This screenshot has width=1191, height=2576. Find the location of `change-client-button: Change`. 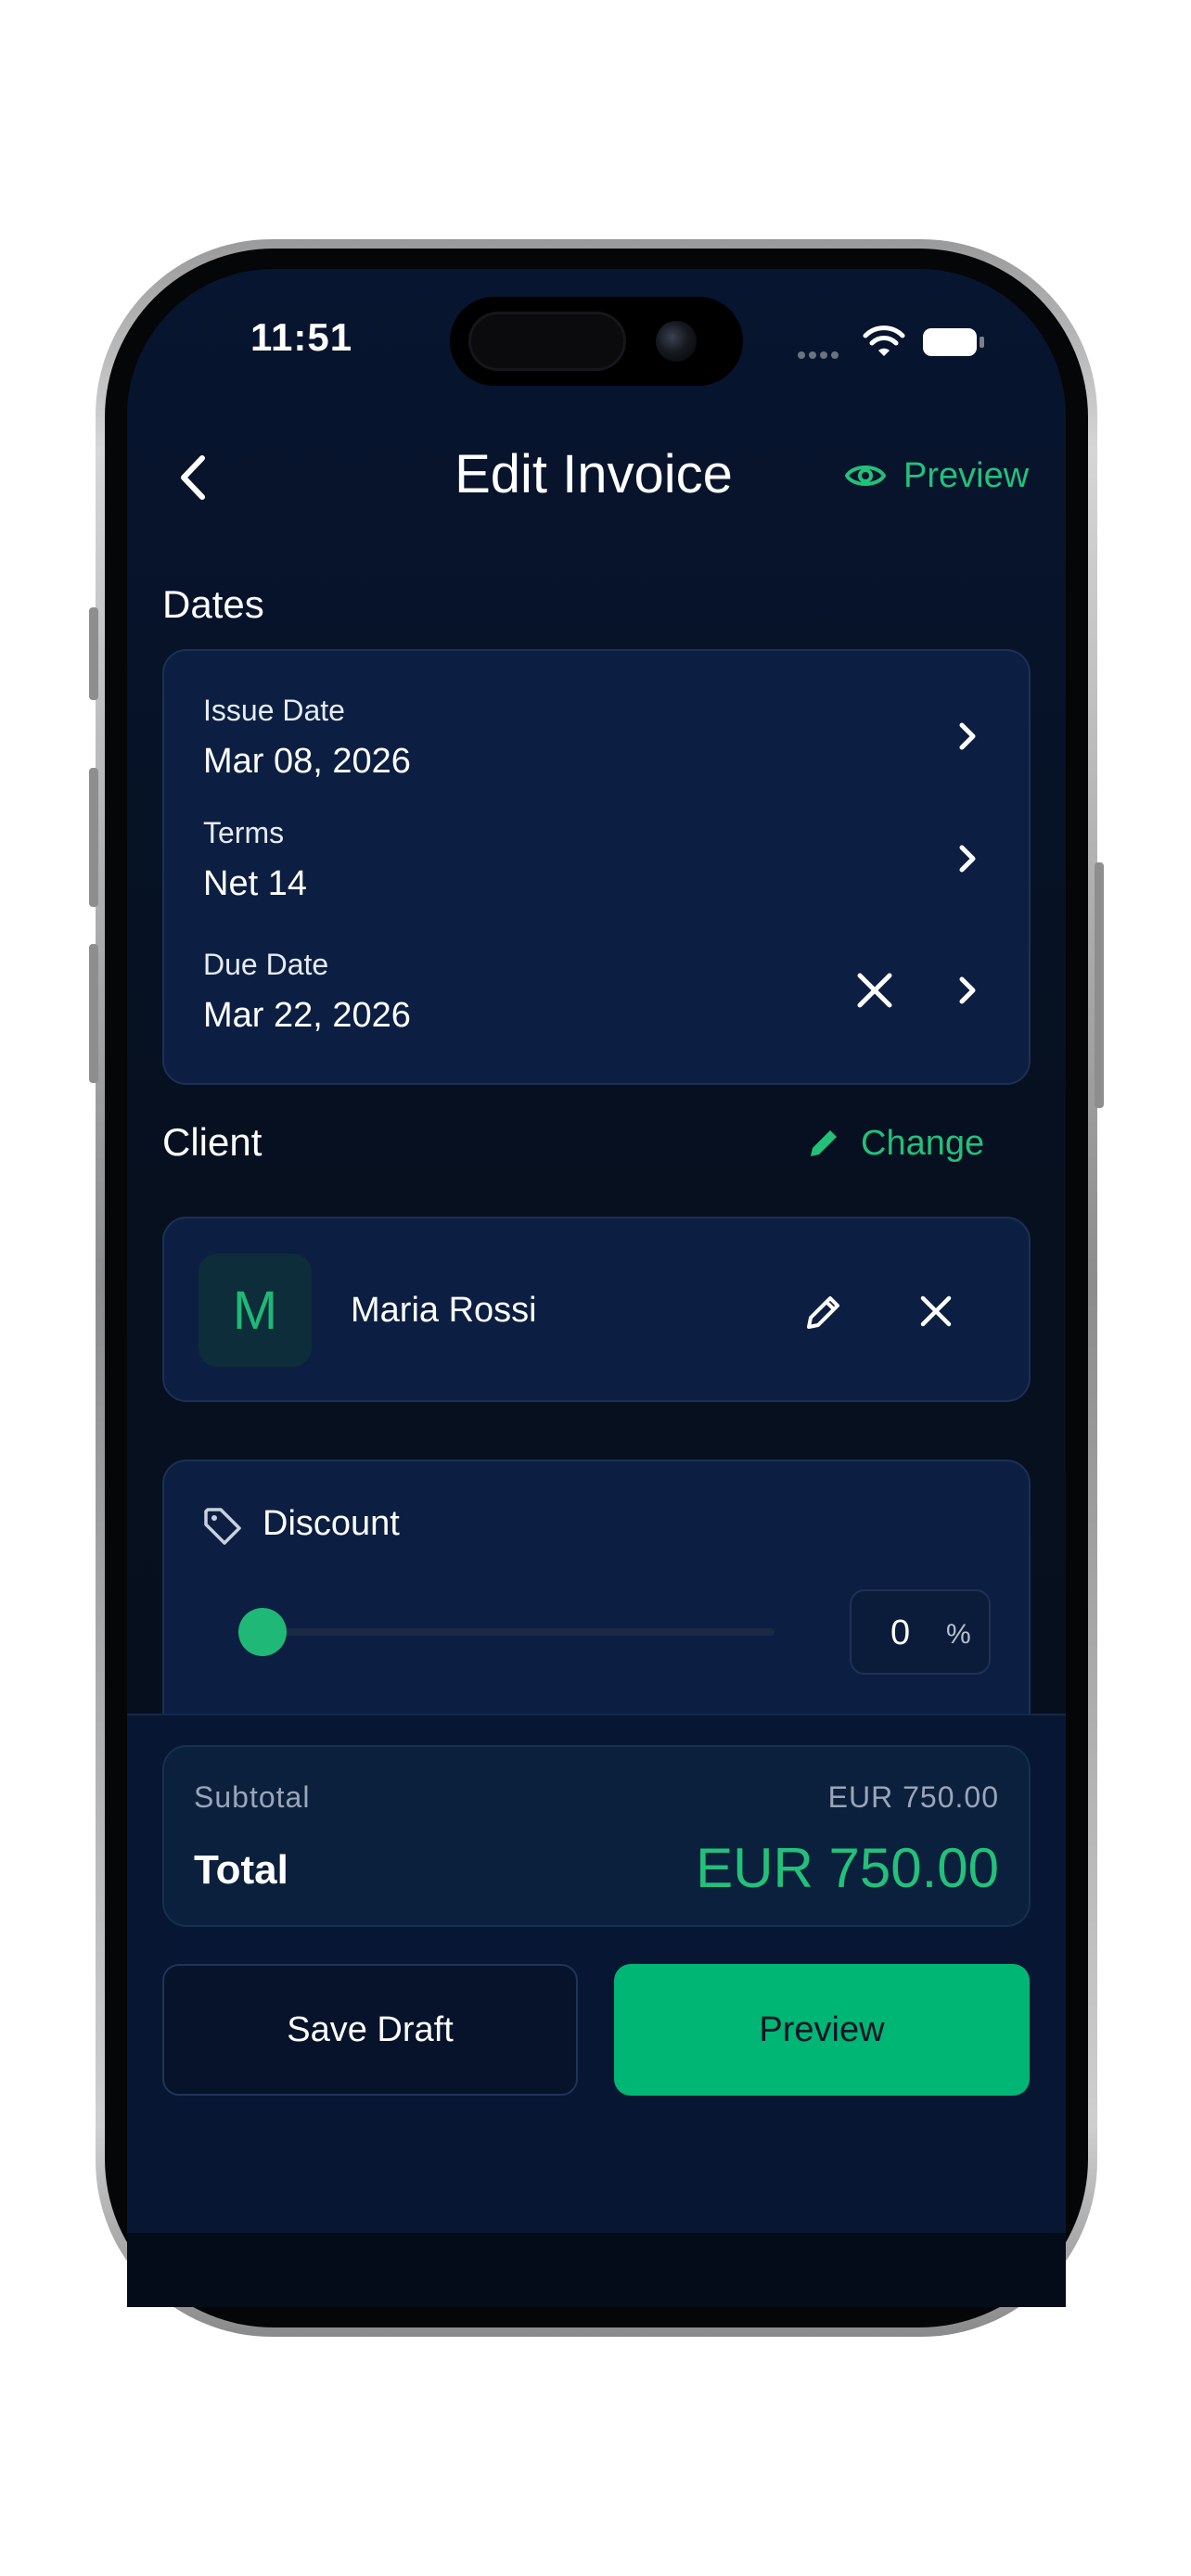

change-client-button: Change is located at coordinates (894, 1143).